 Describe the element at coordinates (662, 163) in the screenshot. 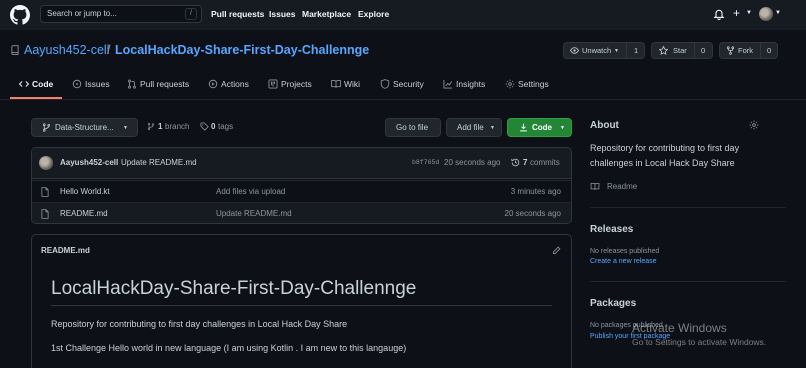

I see `about-description-line: challenges in Local Hack Day Share` at that location.